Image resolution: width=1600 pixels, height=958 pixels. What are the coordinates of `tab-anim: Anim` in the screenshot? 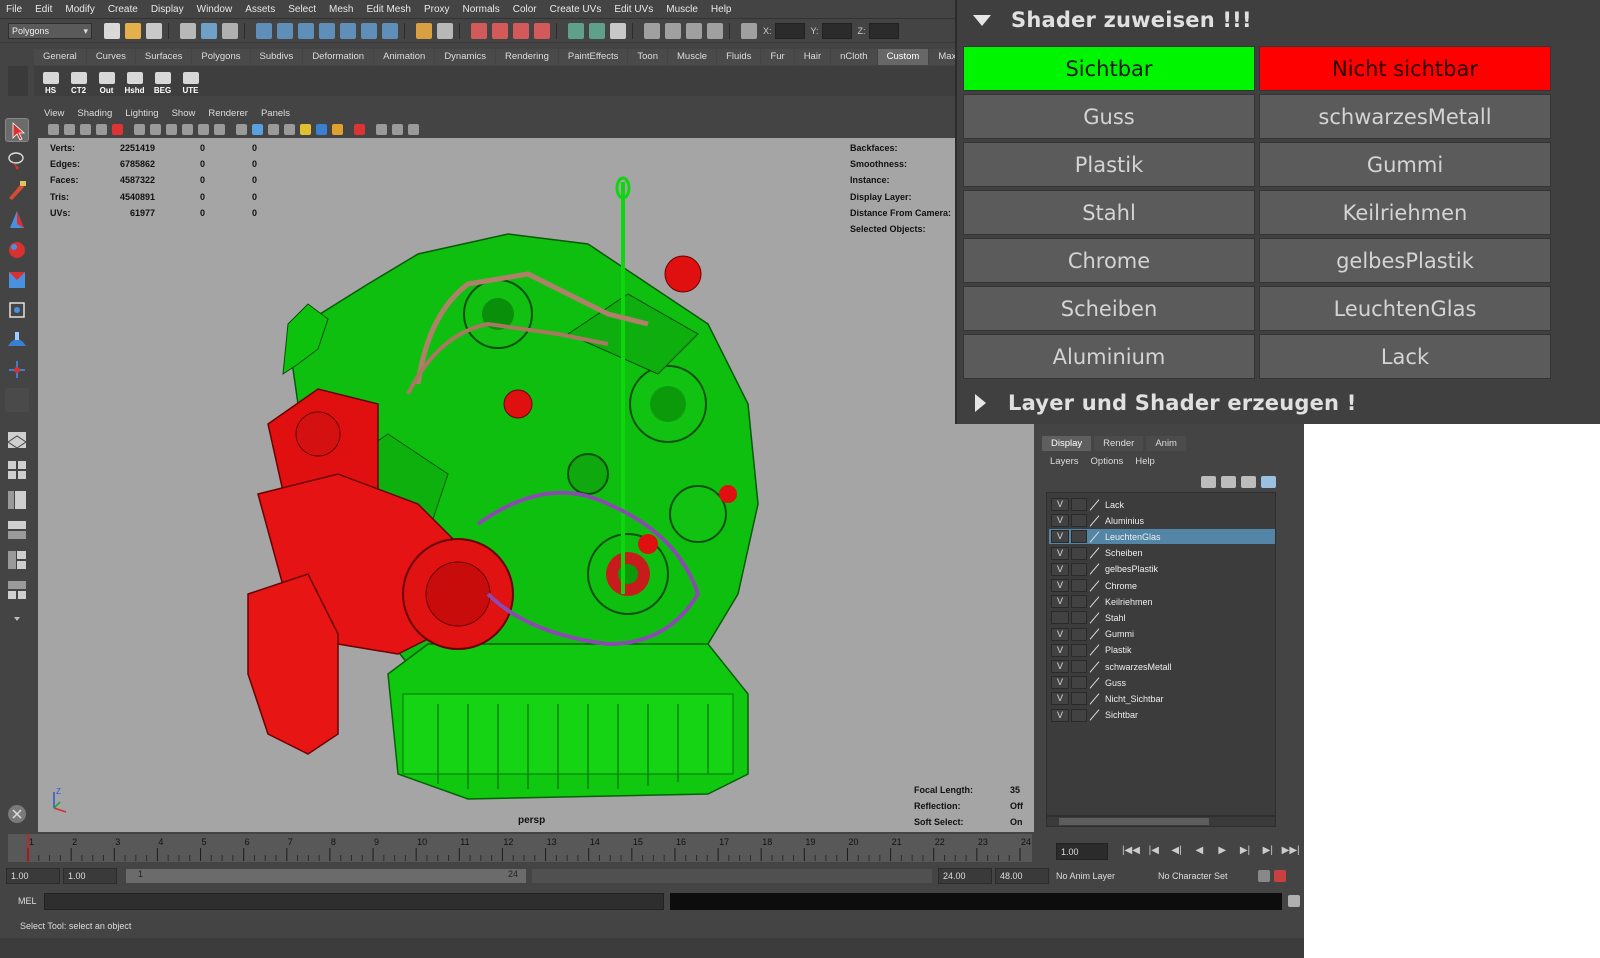 It's located at (1166, 443).